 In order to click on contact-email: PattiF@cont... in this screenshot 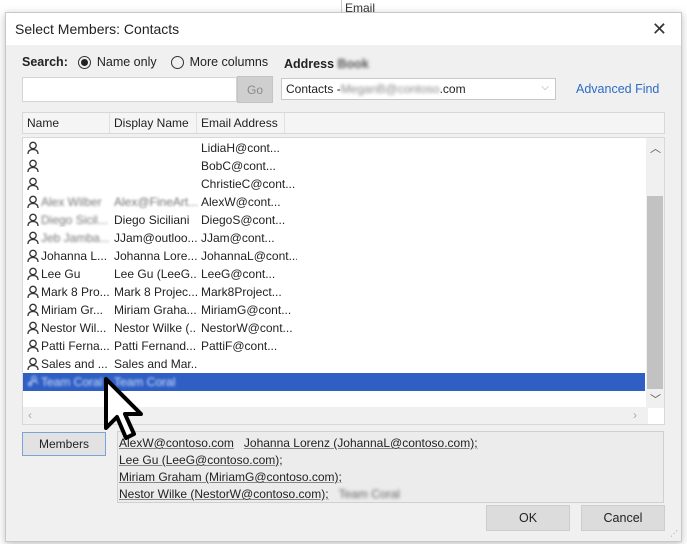, I will do `click(239, 346)`.